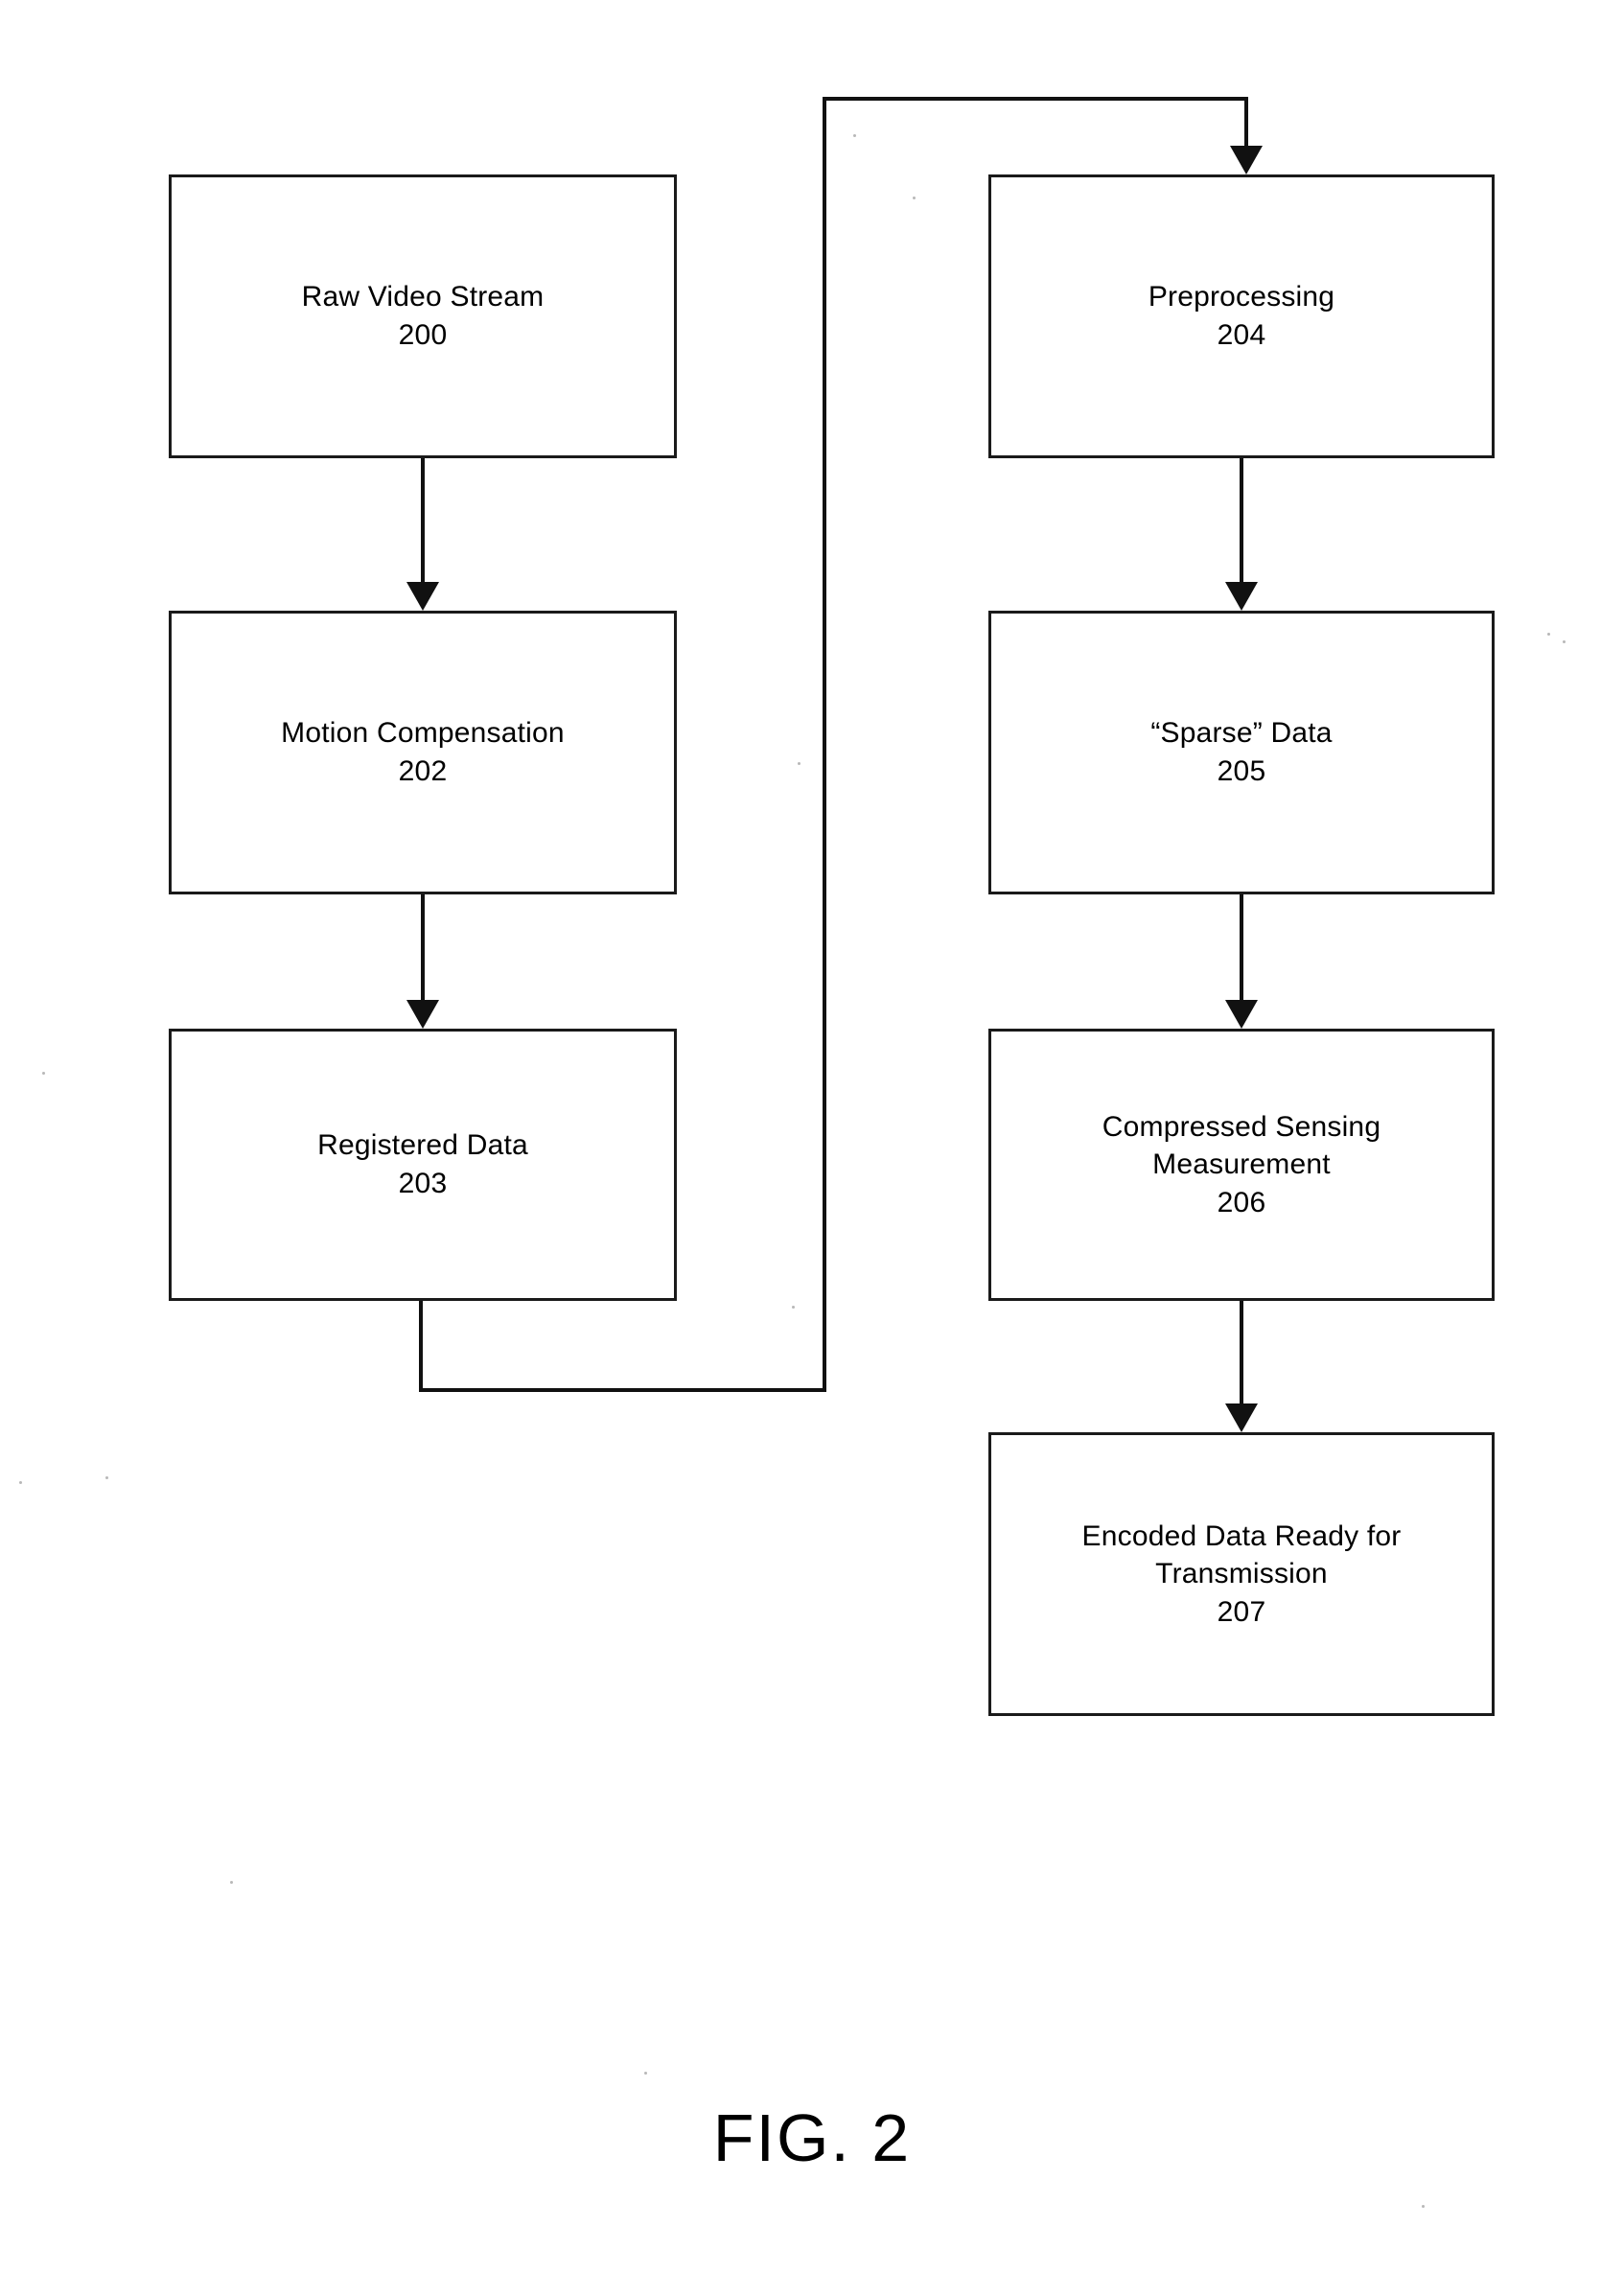 The width and height of the screenshot is (1624, 2273). What do you see at coordinates (423, 734) in the screenshot?
I see `node-motion-compensation-label: Motion Compensation` at bounding box center [423, 734].